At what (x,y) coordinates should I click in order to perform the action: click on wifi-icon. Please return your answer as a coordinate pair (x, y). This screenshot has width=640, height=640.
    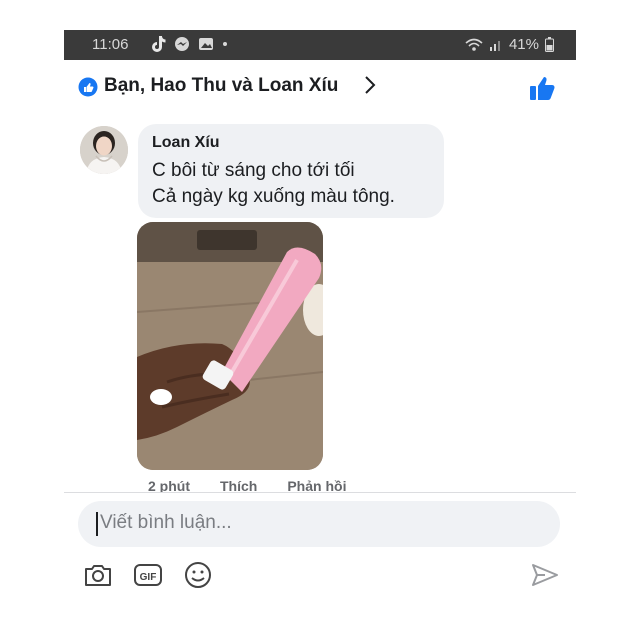
    Looking at the image, I should click on (474, 44).